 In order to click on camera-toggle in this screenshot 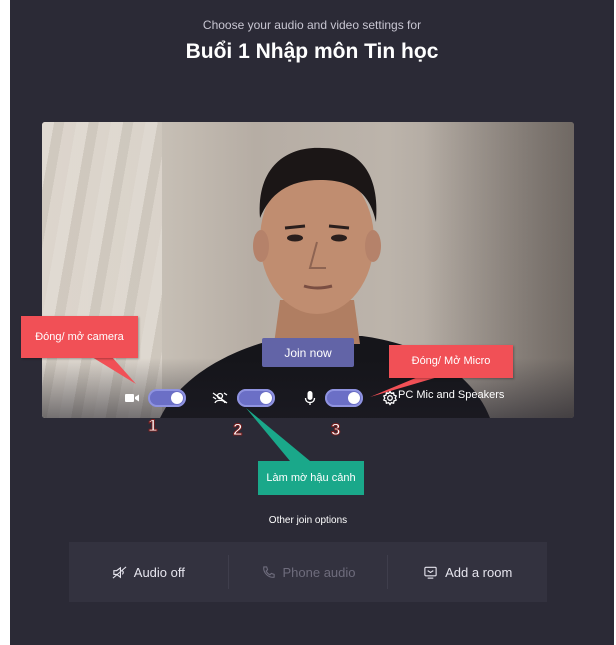, I will do `click(167, 398)`.